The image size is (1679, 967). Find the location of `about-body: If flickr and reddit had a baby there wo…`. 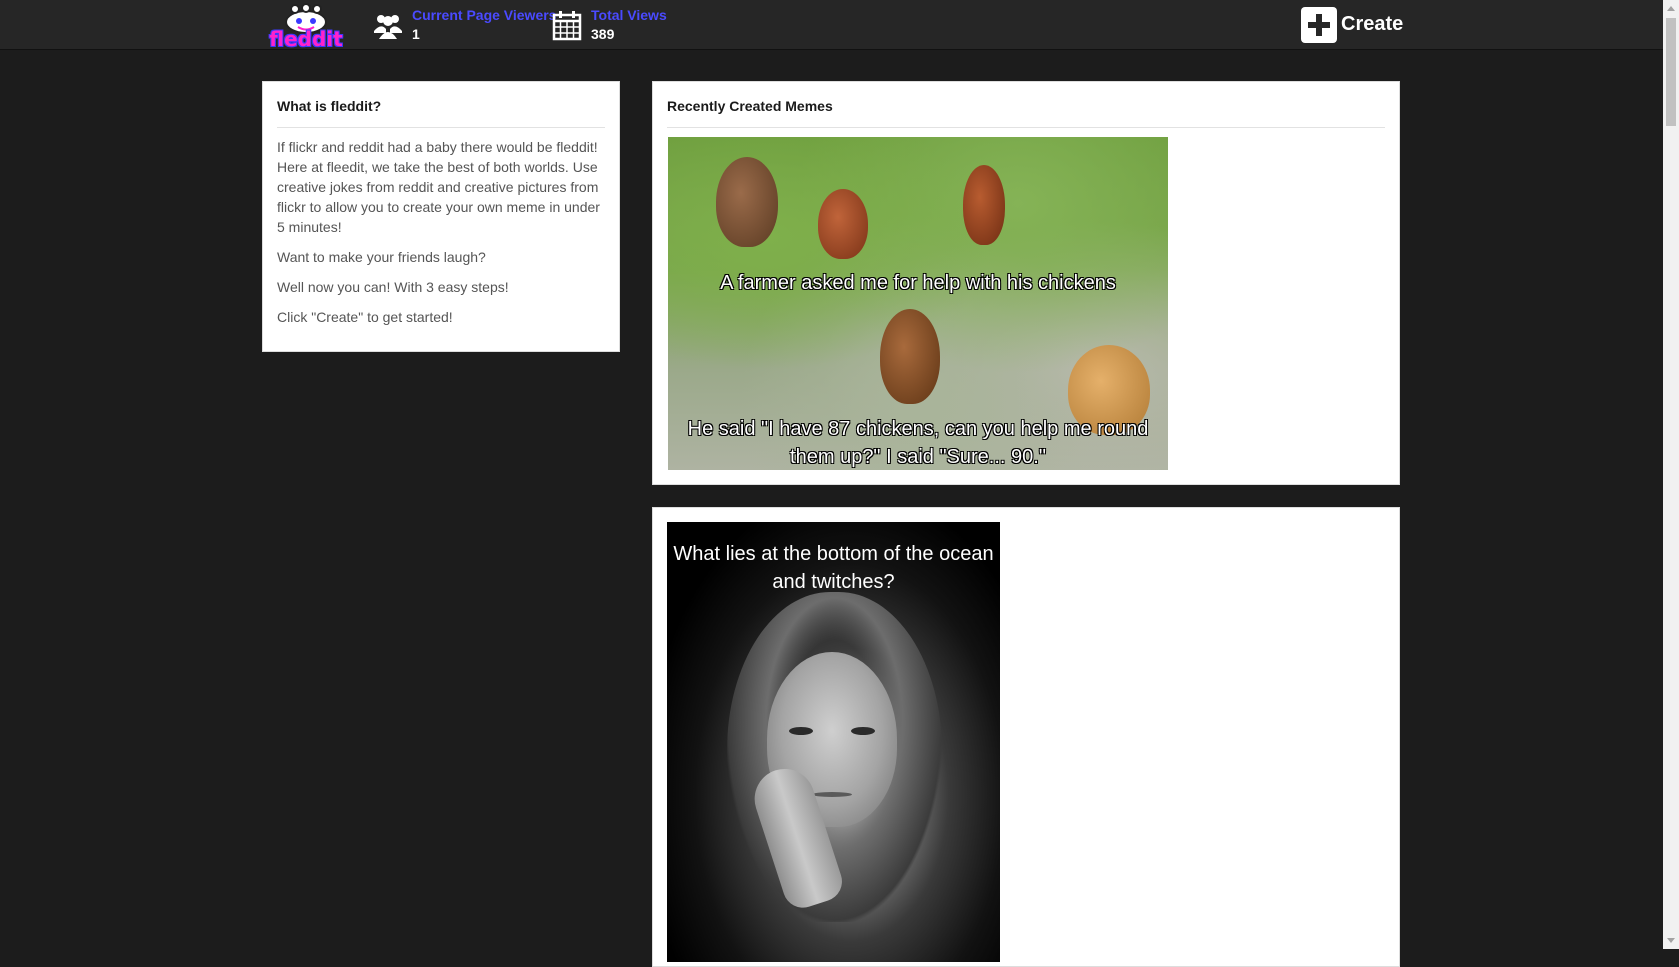

about-body: If flickr and reddit had a baby there wo… is located at coordinates (442, 237).